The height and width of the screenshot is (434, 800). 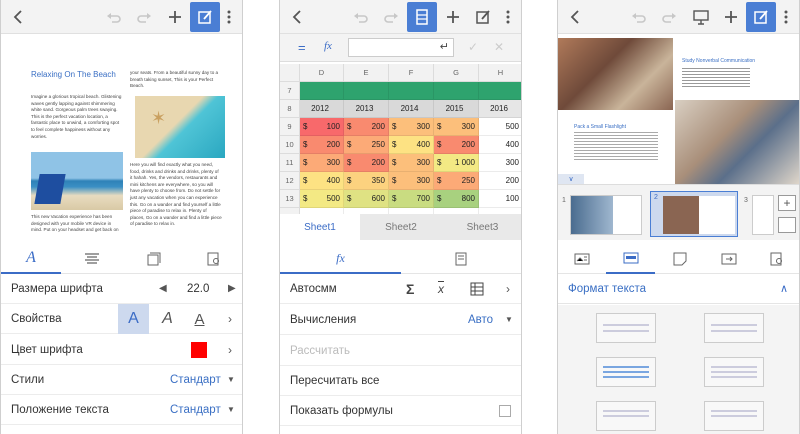 What do you see at coordinates (232, 288) in the screenshot?
I see `increase-icon: ▶` at bounding box center [232, 288].